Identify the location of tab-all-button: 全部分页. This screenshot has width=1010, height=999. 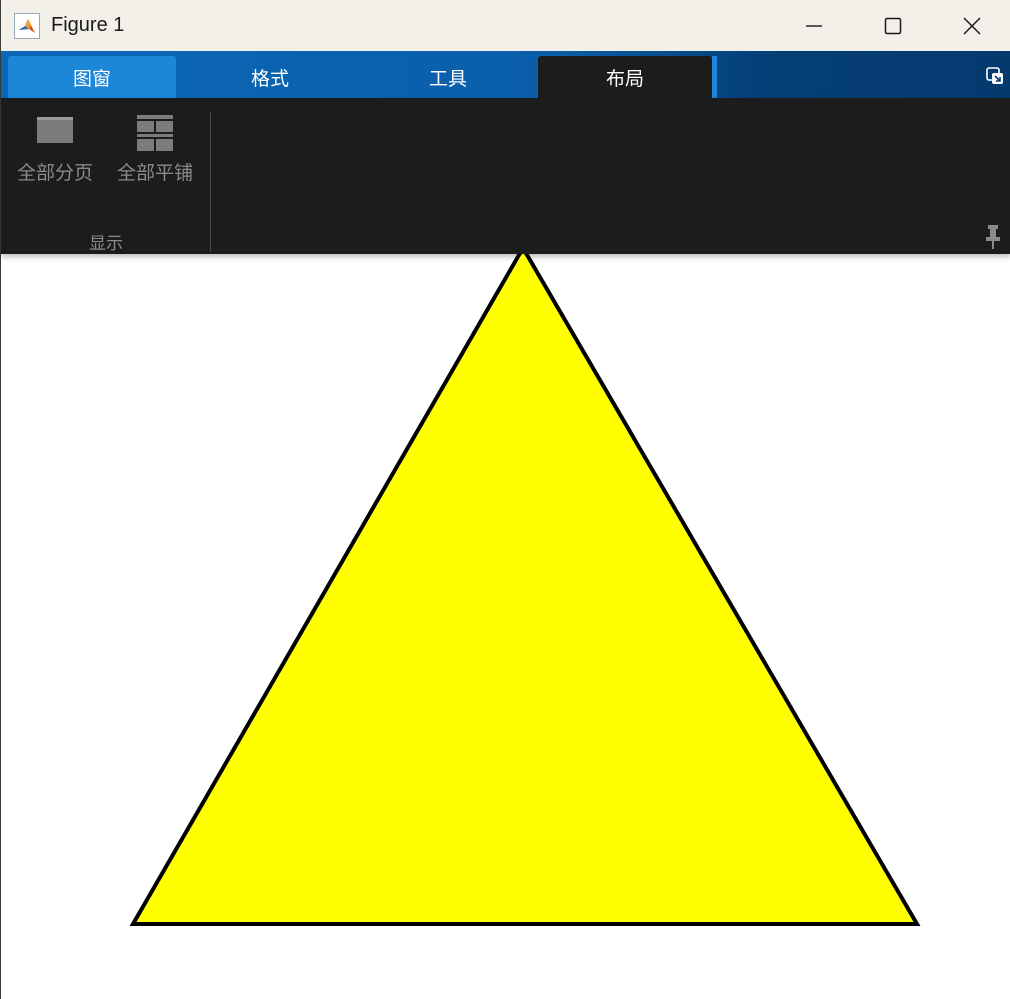
(55, 155).